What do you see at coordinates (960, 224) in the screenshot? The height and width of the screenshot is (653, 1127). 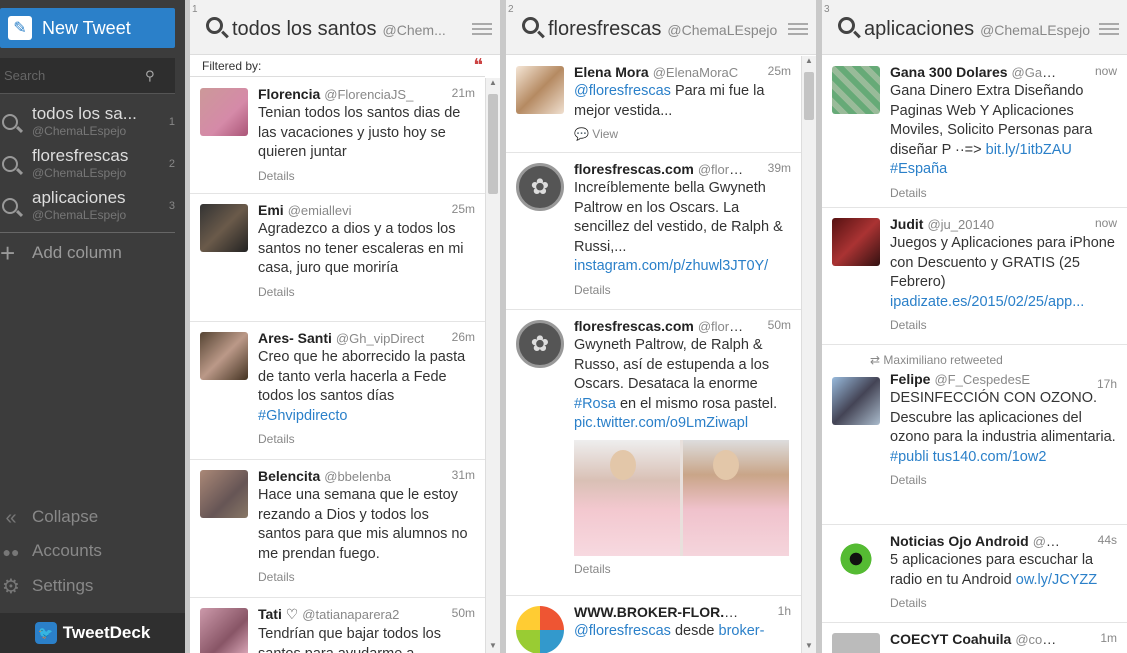 I see `tweet-handle: @ju_20140` at bounding box center [960, 224].